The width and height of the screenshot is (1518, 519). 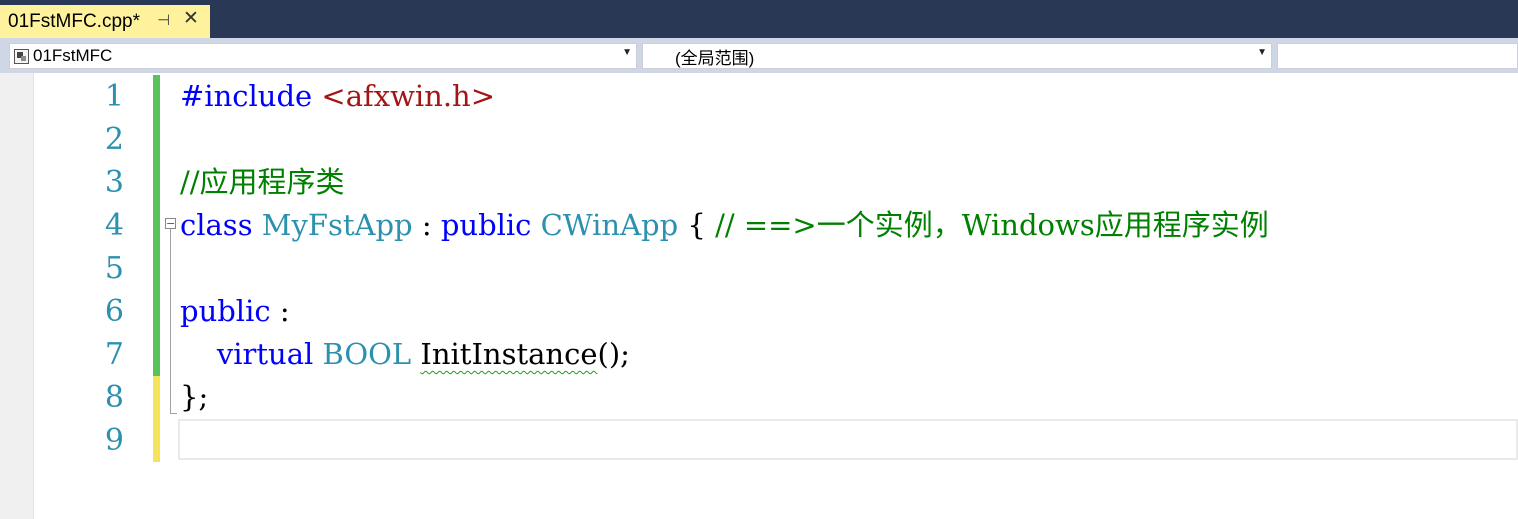 I want to click on document-tab: 01FstMFC.cpp* ⊣ ✕, so click(x=105, y=21).